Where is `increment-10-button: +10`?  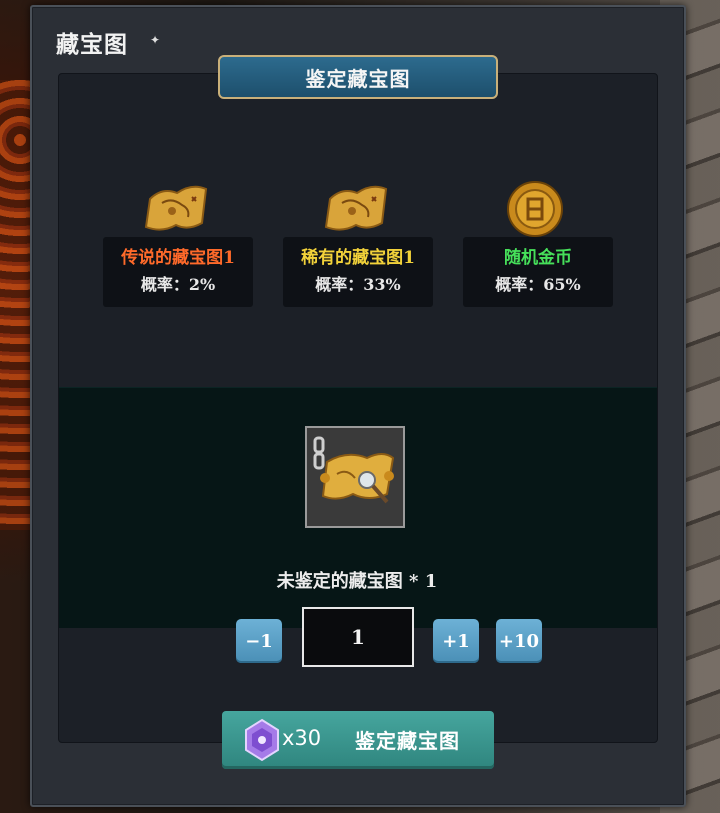
increment-10-button: +10 is located at coordinates (519, 641).